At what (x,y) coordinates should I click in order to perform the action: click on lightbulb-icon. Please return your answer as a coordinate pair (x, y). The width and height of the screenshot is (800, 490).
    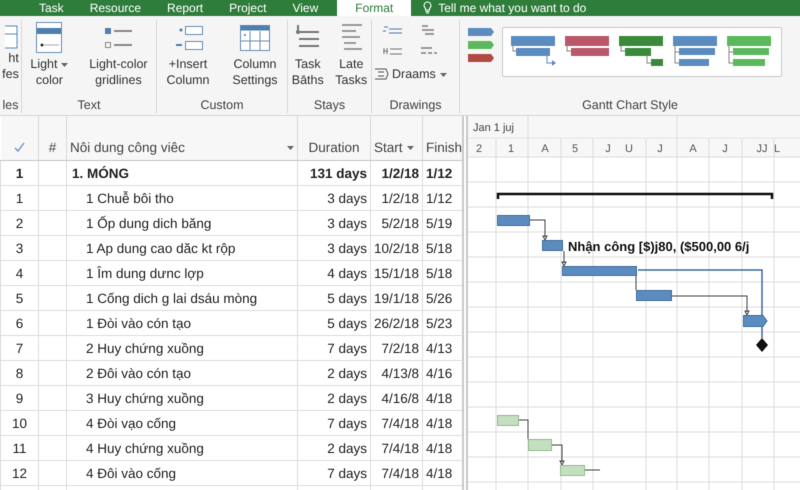
    Looking at the image, I should click on (427, 7).